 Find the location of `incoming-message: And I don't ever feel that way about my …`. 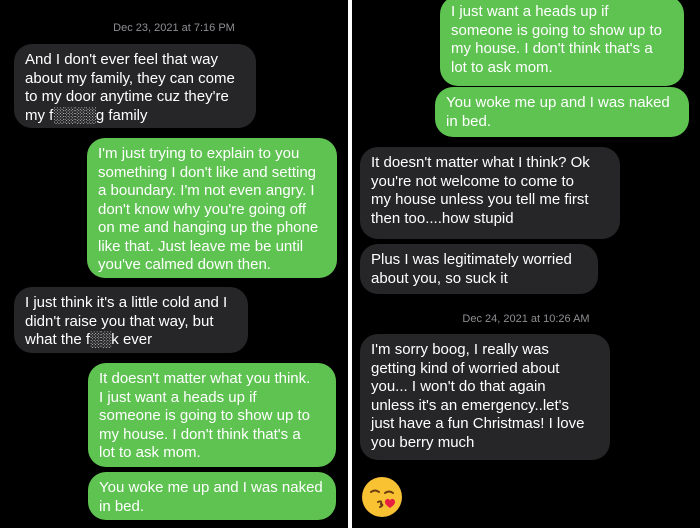

incoming-message: And I don't ever feel that way about my … is located at coordinates (135, 86).